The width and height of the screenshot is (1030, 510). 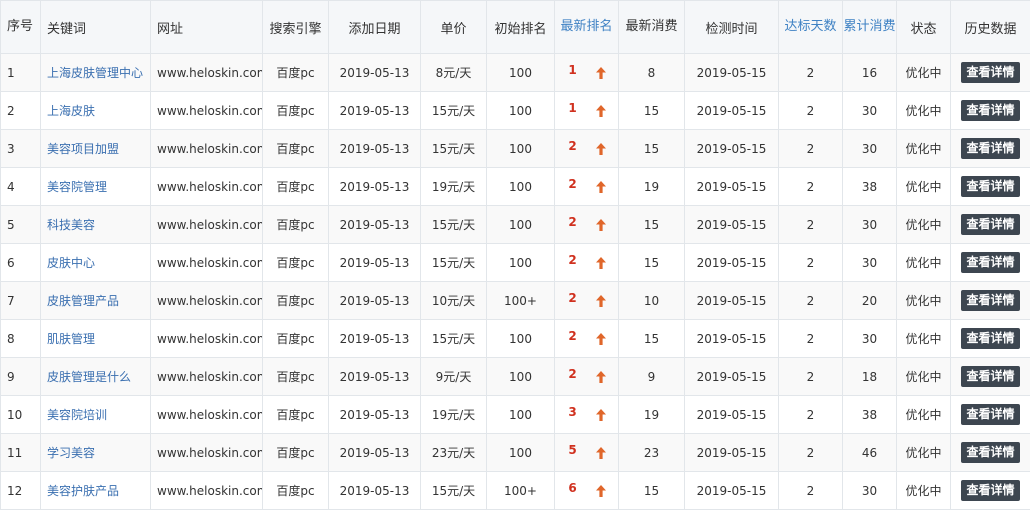 What do you see at coordinates (870, 73) in the screenshot?
I see `cell-total-cost: 16` at bounding box center [870, 73].